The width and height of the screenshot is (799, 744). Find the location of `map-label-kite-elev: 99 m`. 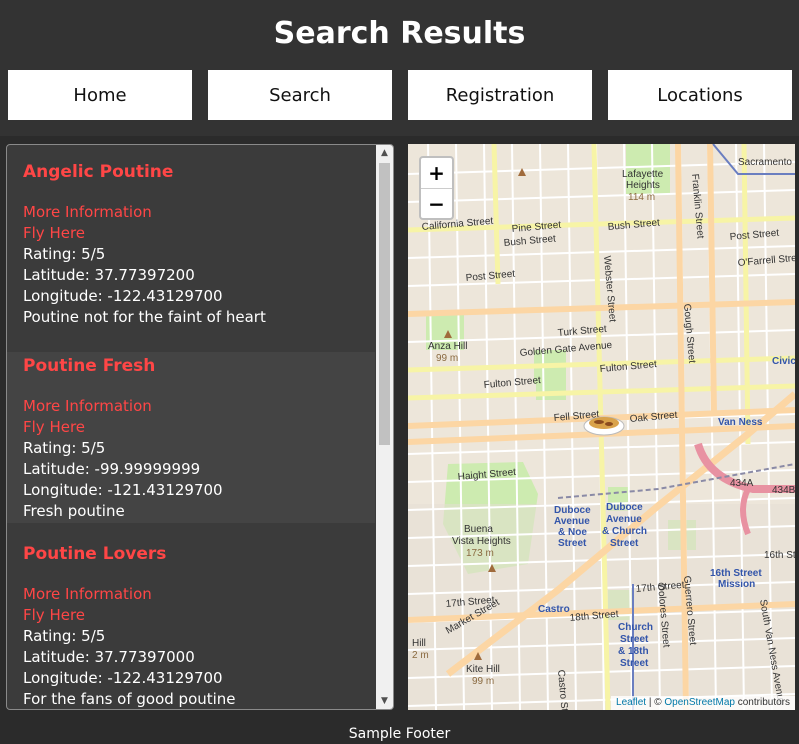

map-label-kite-elev: 99 m is located at coordinates (483, 681).